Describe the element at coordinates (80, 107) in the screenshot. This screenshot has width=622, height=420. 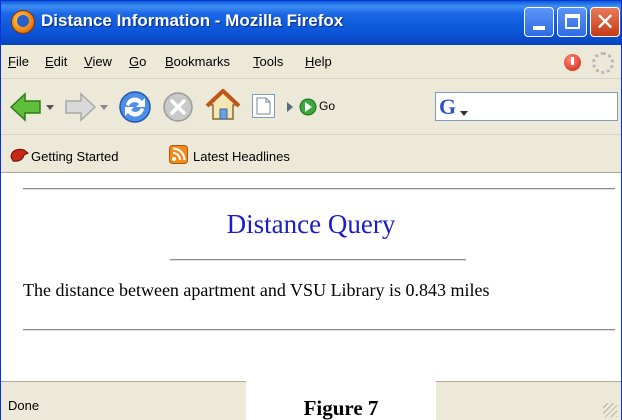
I see `forward-arrow-icon` at that location.